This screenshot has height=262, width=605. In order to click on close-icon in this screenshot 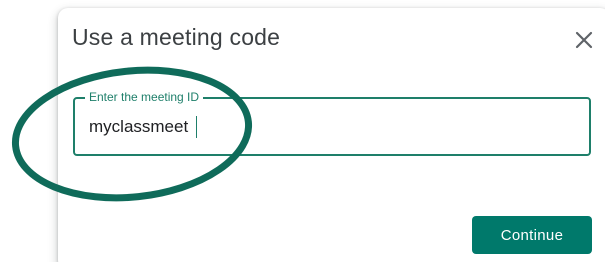, I will do `click(584, 40)`.